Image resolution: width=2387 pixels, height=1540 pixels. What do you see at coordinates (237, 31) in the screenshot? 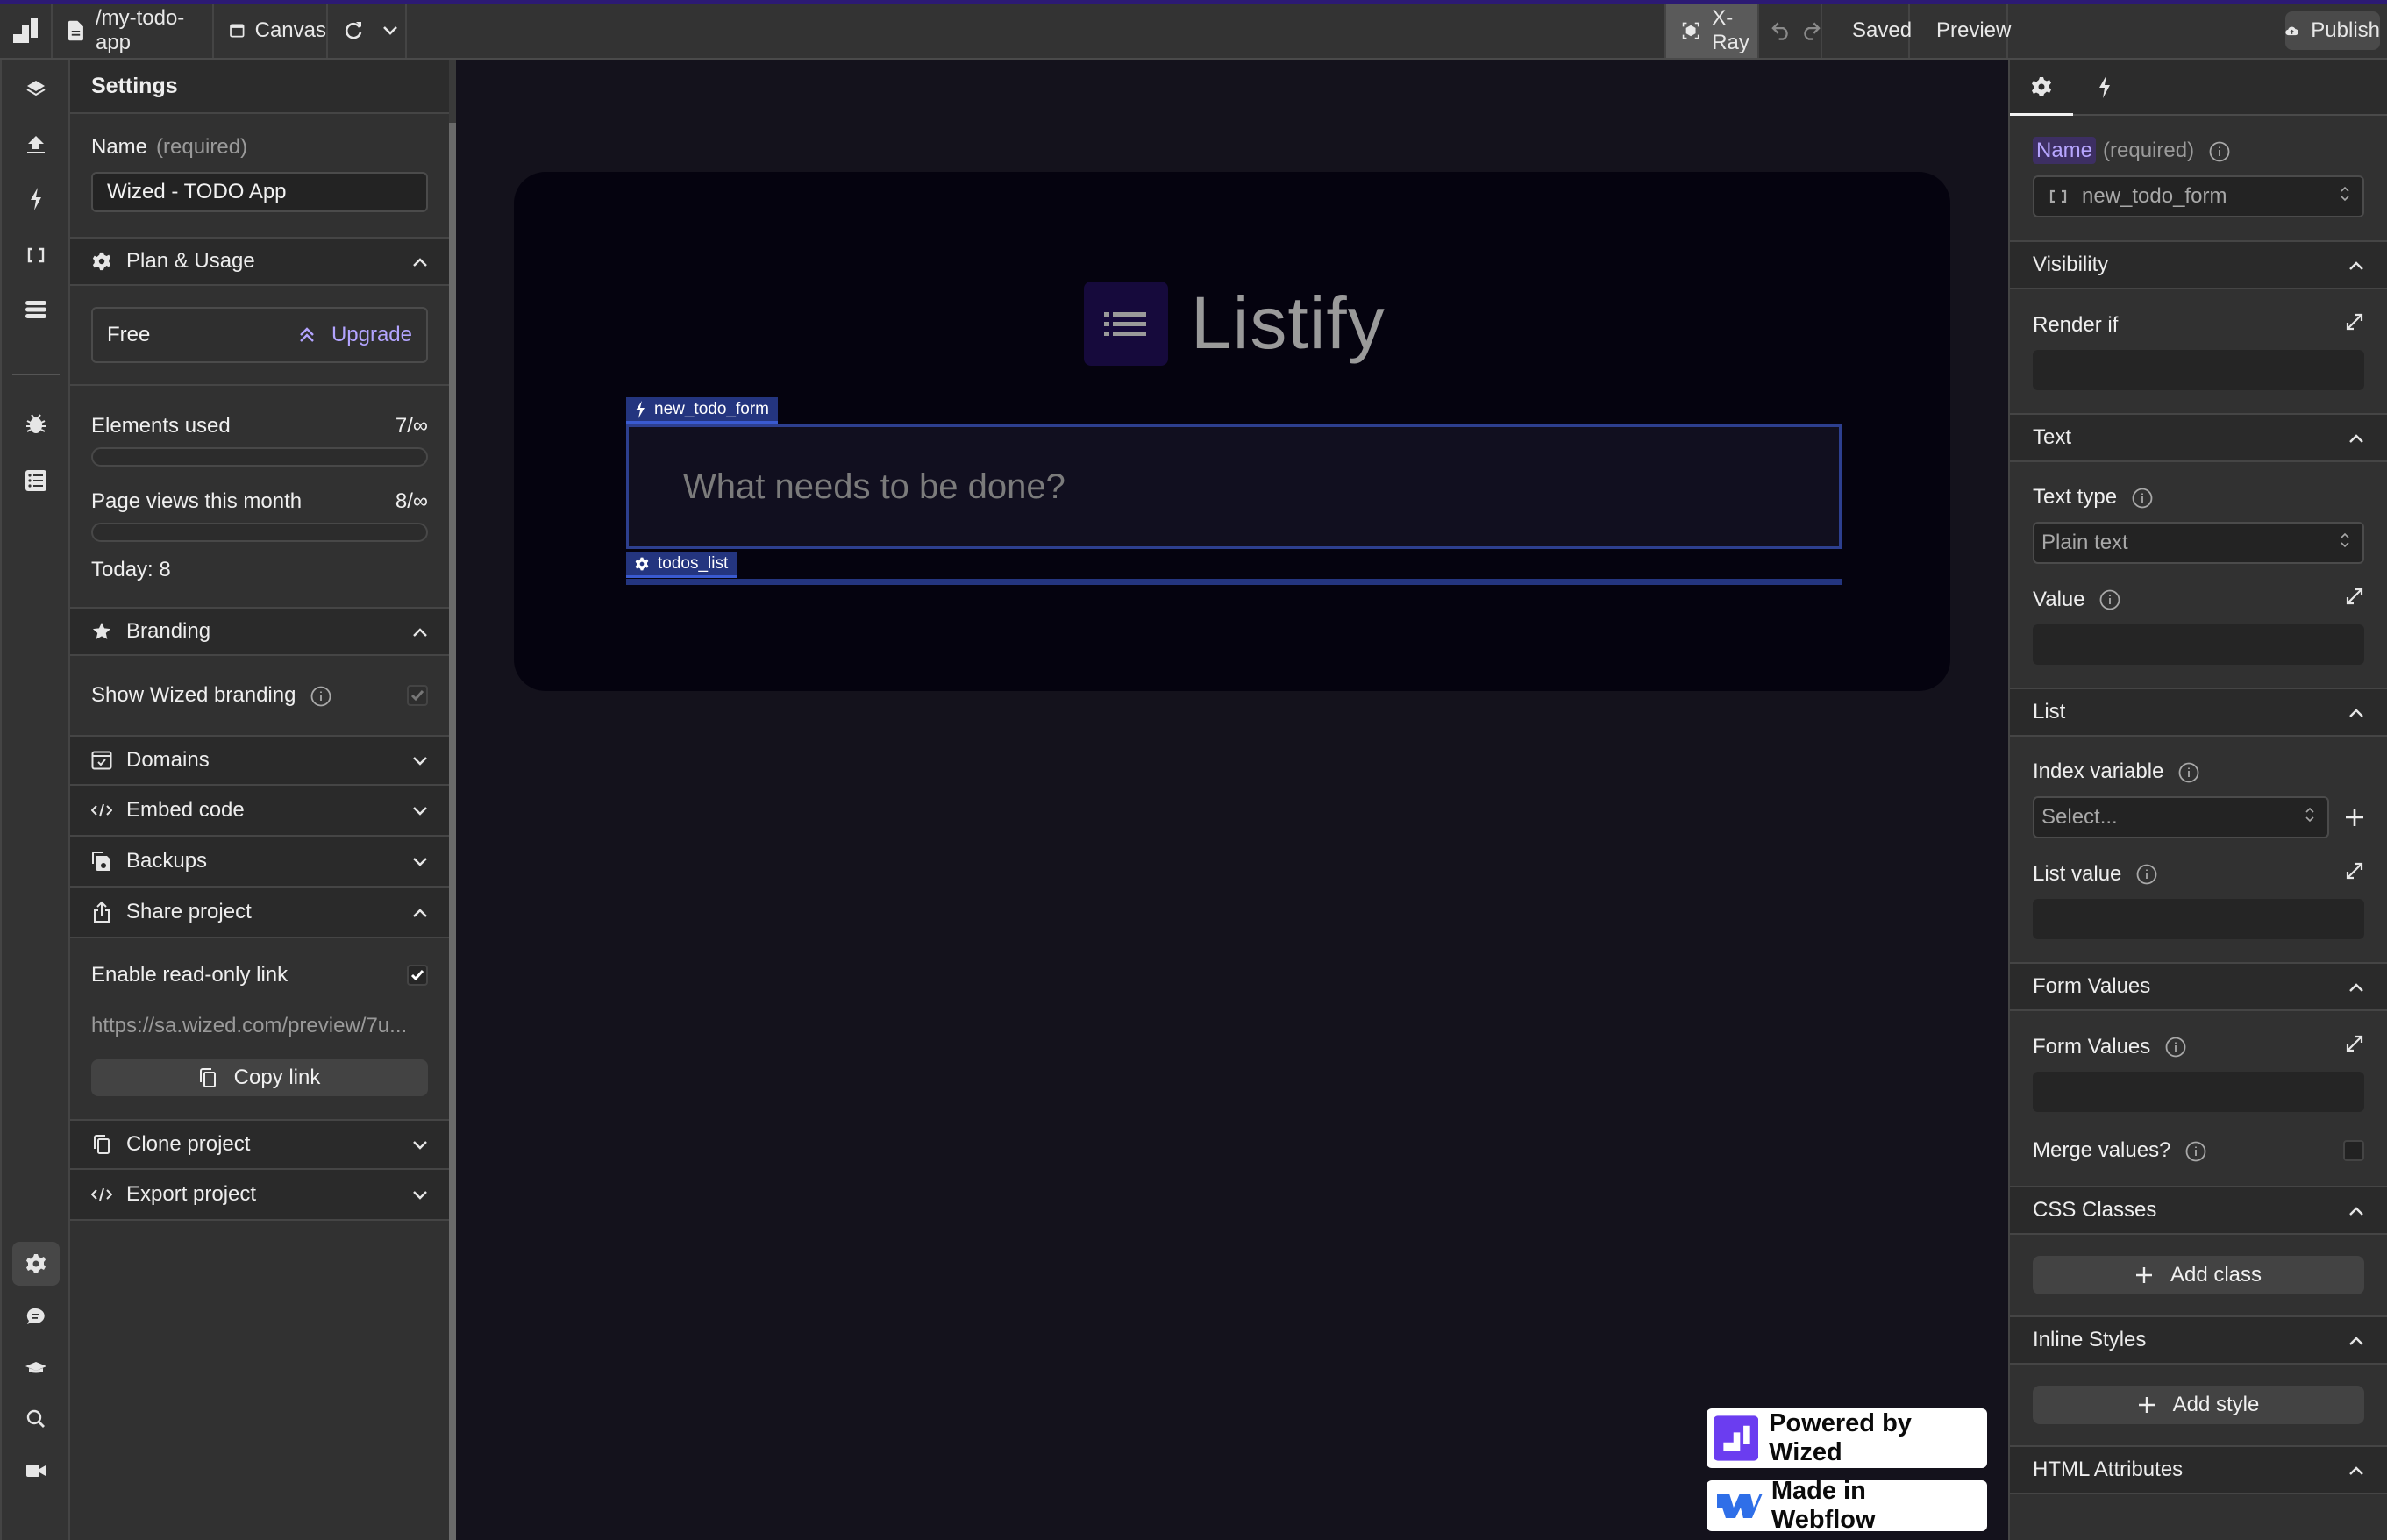
I see `window-icon` at bounding box center [237, 31].